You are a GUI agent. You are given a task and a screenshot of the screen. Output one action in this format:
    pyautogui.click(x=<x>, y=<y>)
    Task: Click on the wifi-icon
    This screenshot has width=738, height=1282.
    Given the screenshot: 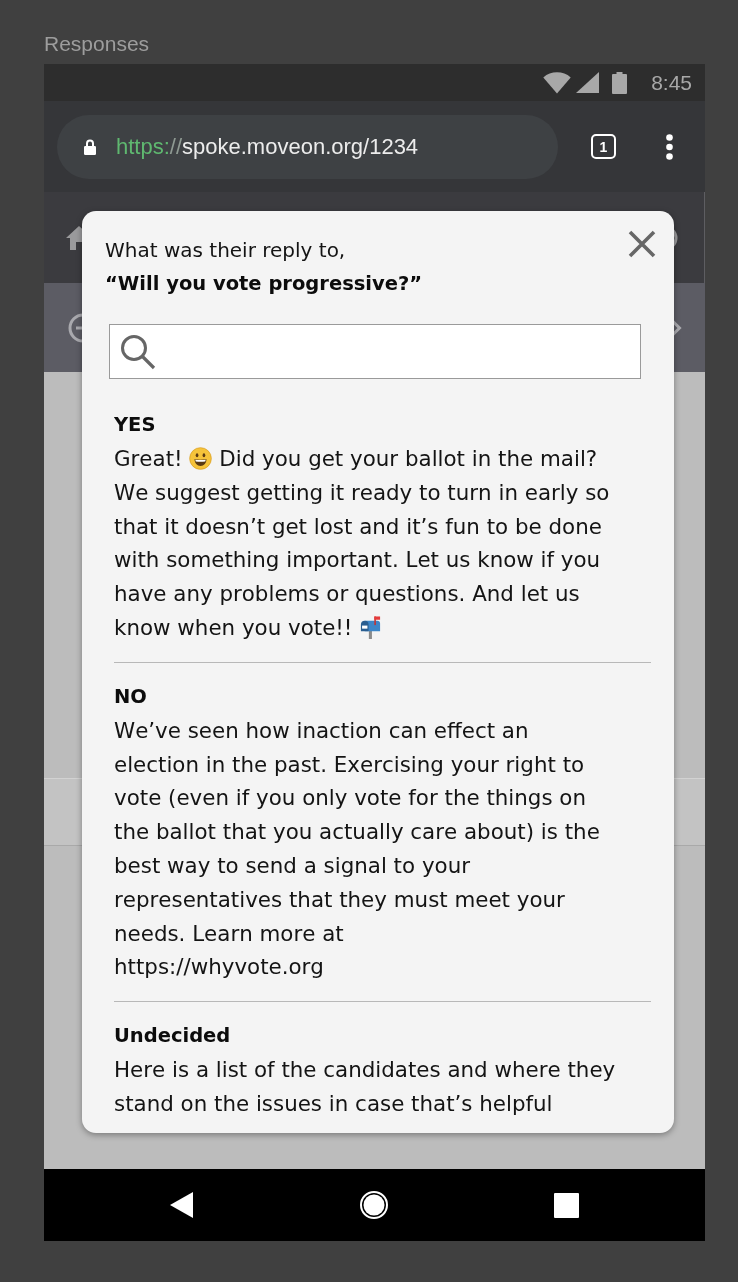 What is the action you would take?
    pyautogui.click(x=557, y=82)
    